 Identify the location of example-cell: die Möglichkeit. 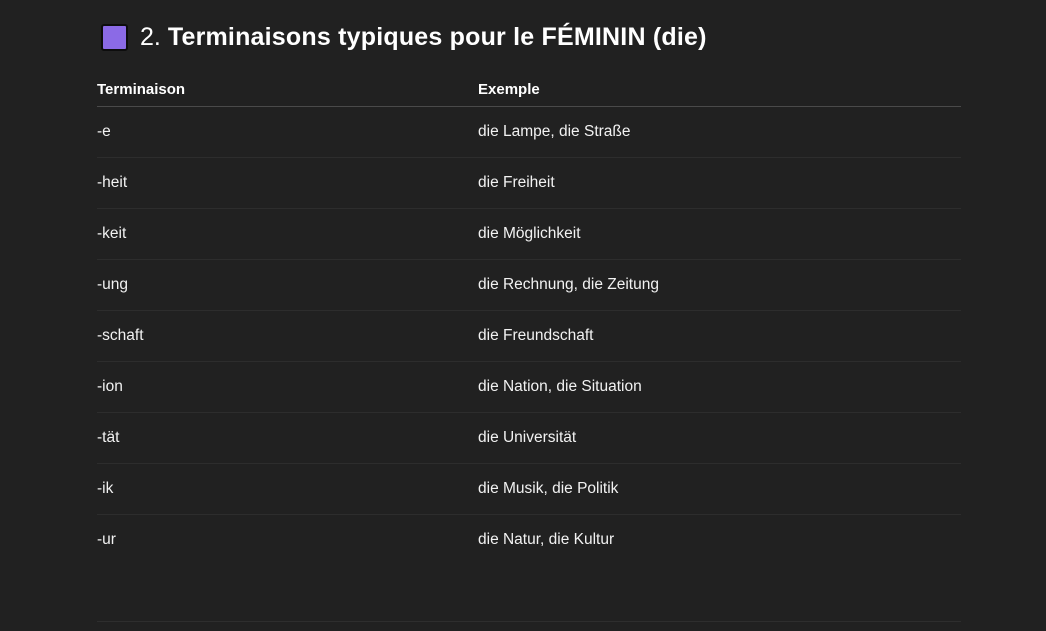
(529, 233).